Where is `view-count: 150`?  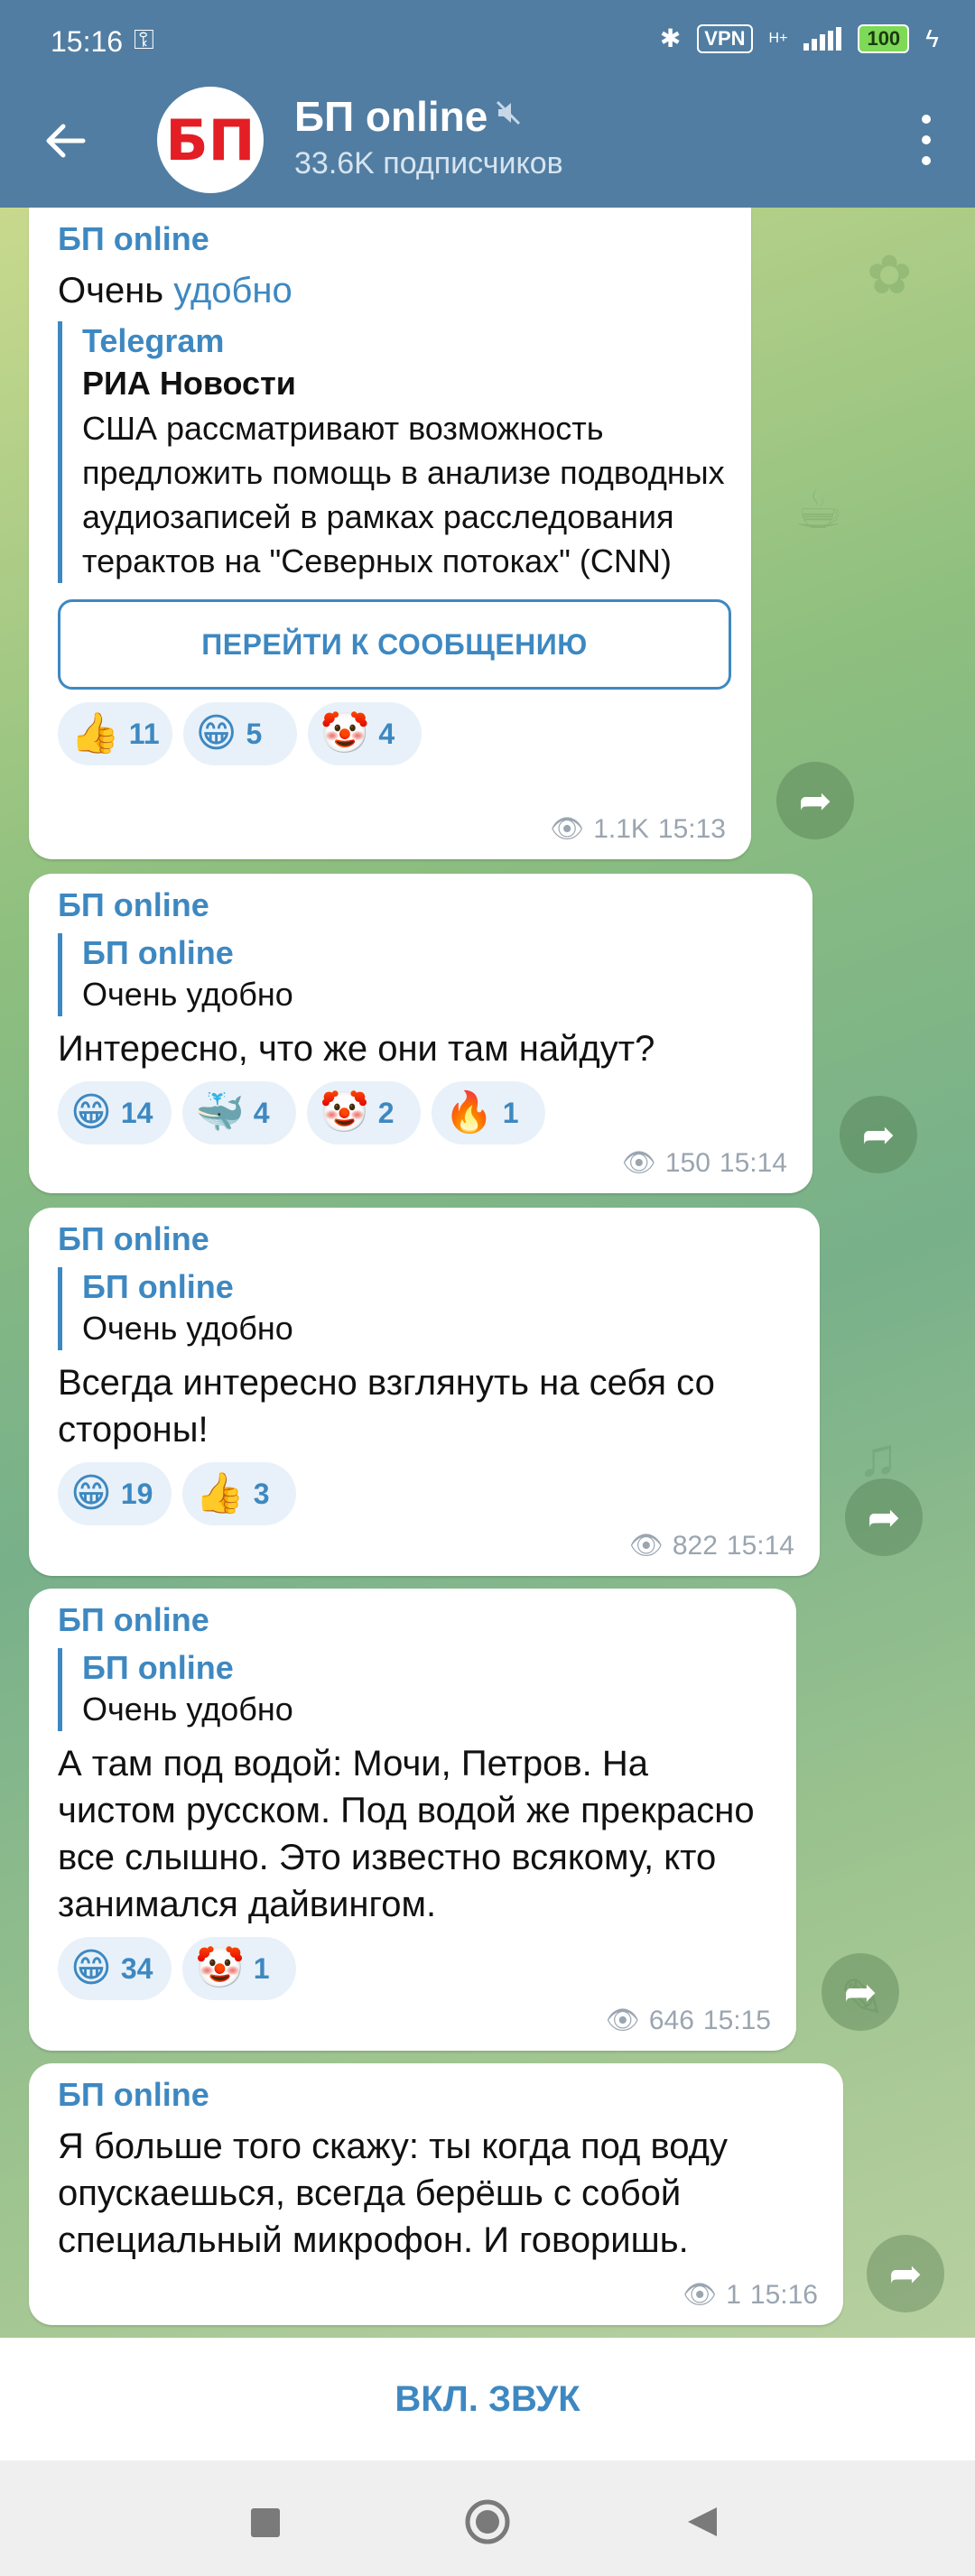
view-count: 150 is located at coordinates (687, 1162).